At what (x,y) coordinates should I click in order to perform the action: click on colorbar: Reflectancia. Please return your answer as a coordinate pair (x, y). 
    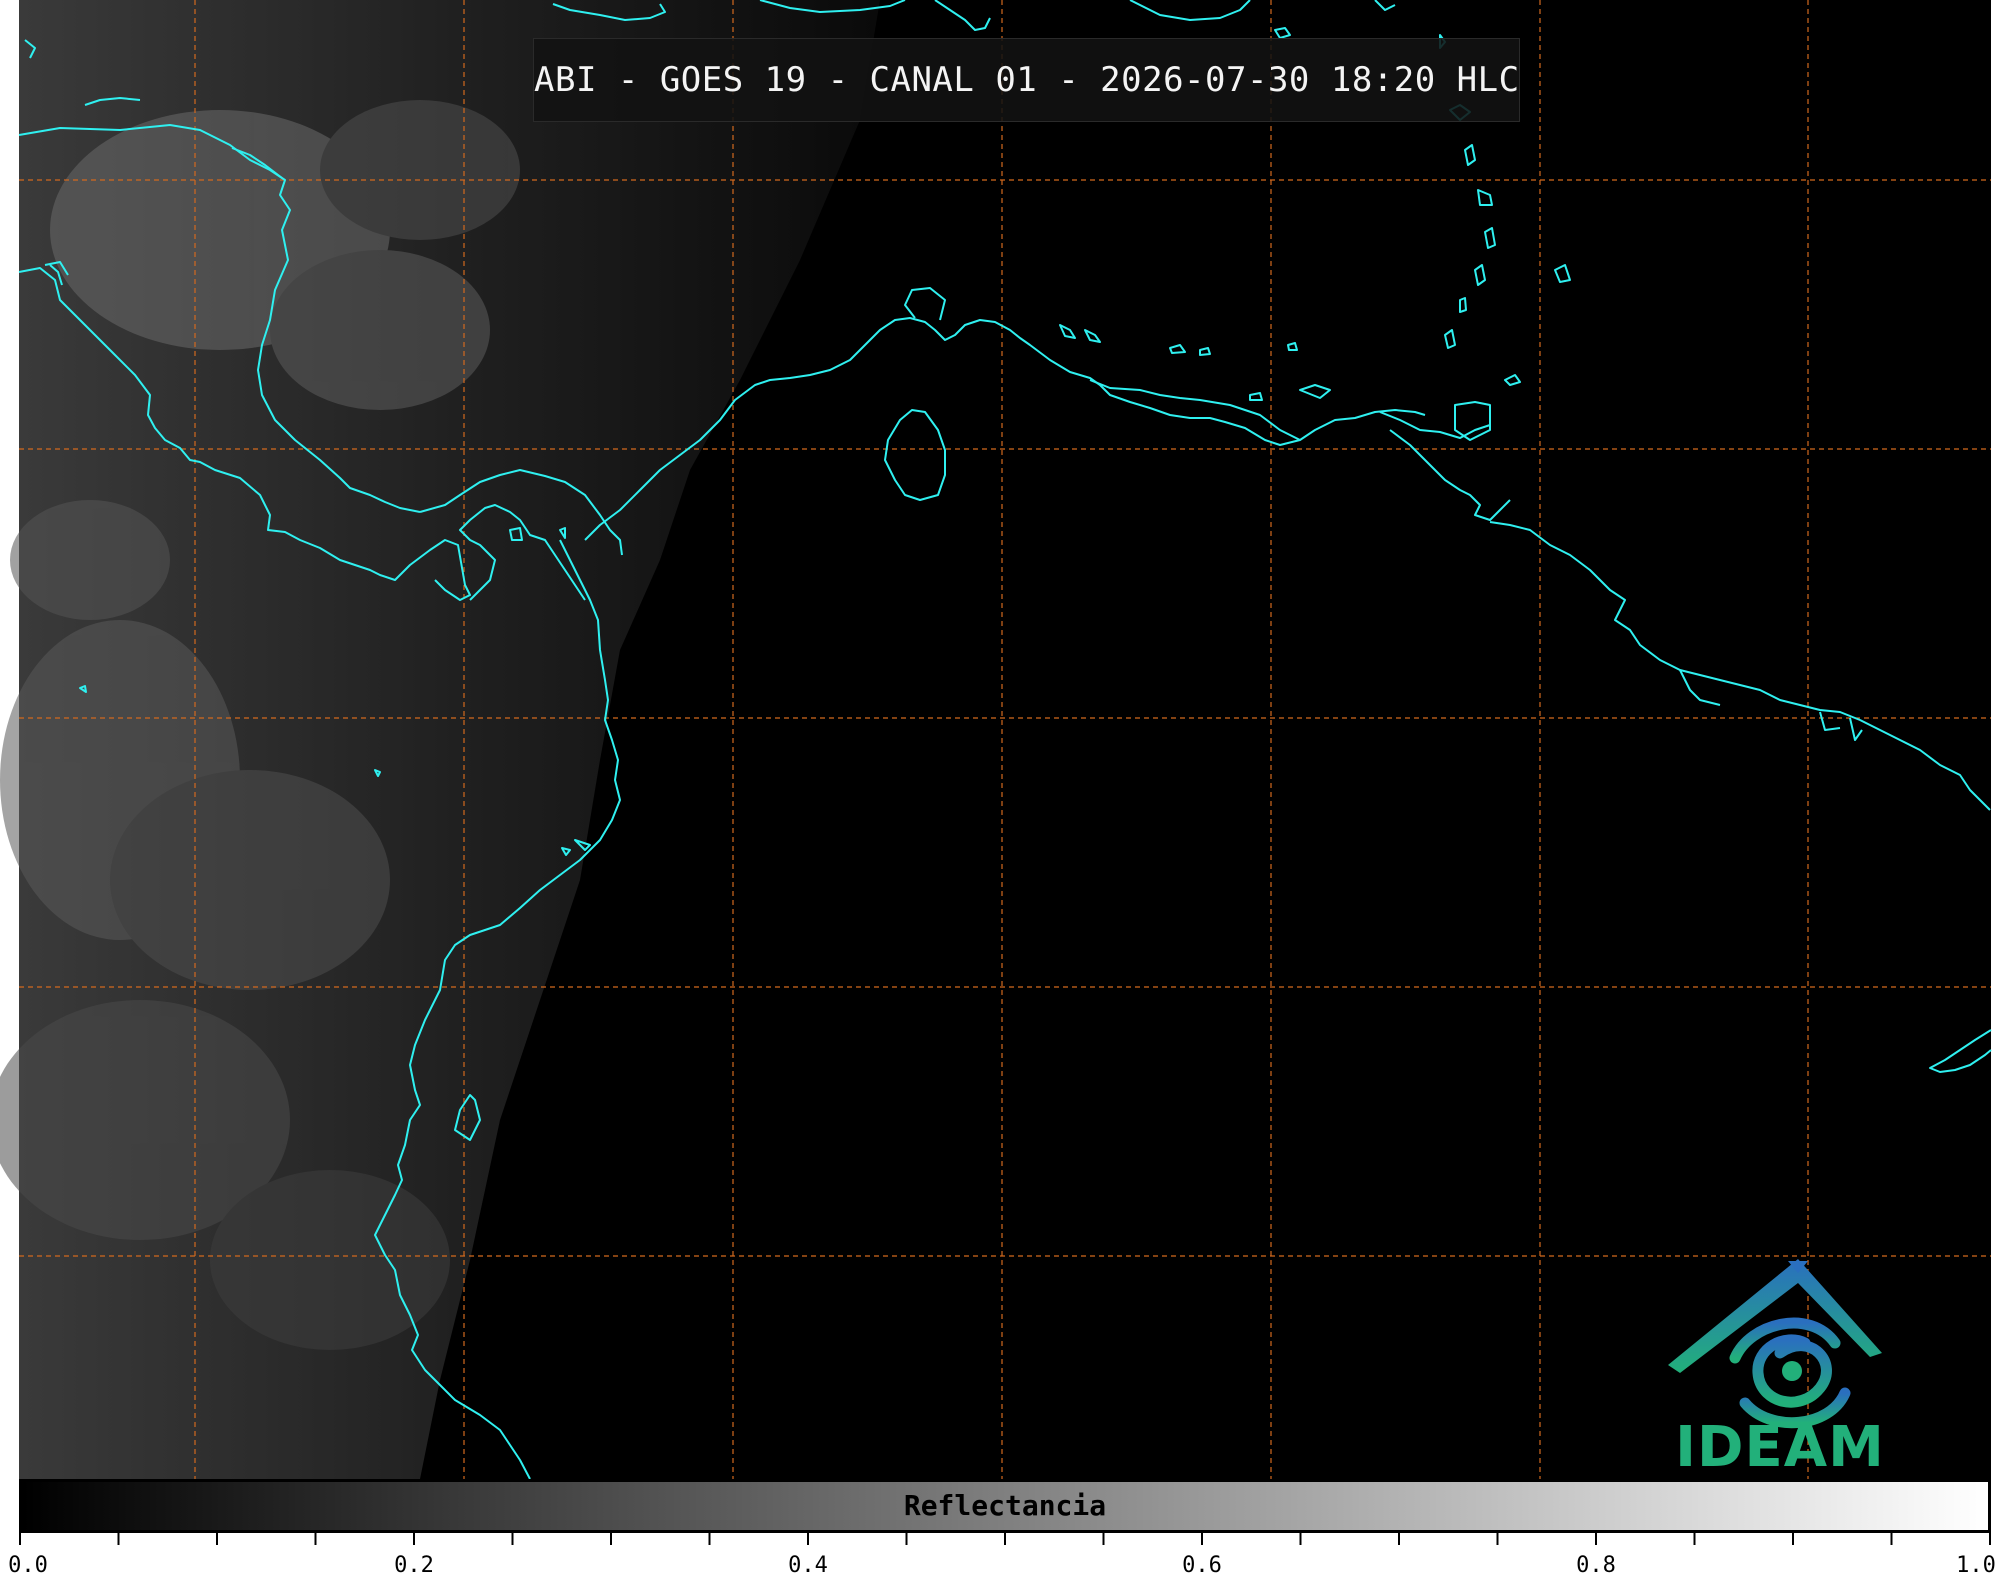
    Looking at the image, I should click on (1005, 1506).